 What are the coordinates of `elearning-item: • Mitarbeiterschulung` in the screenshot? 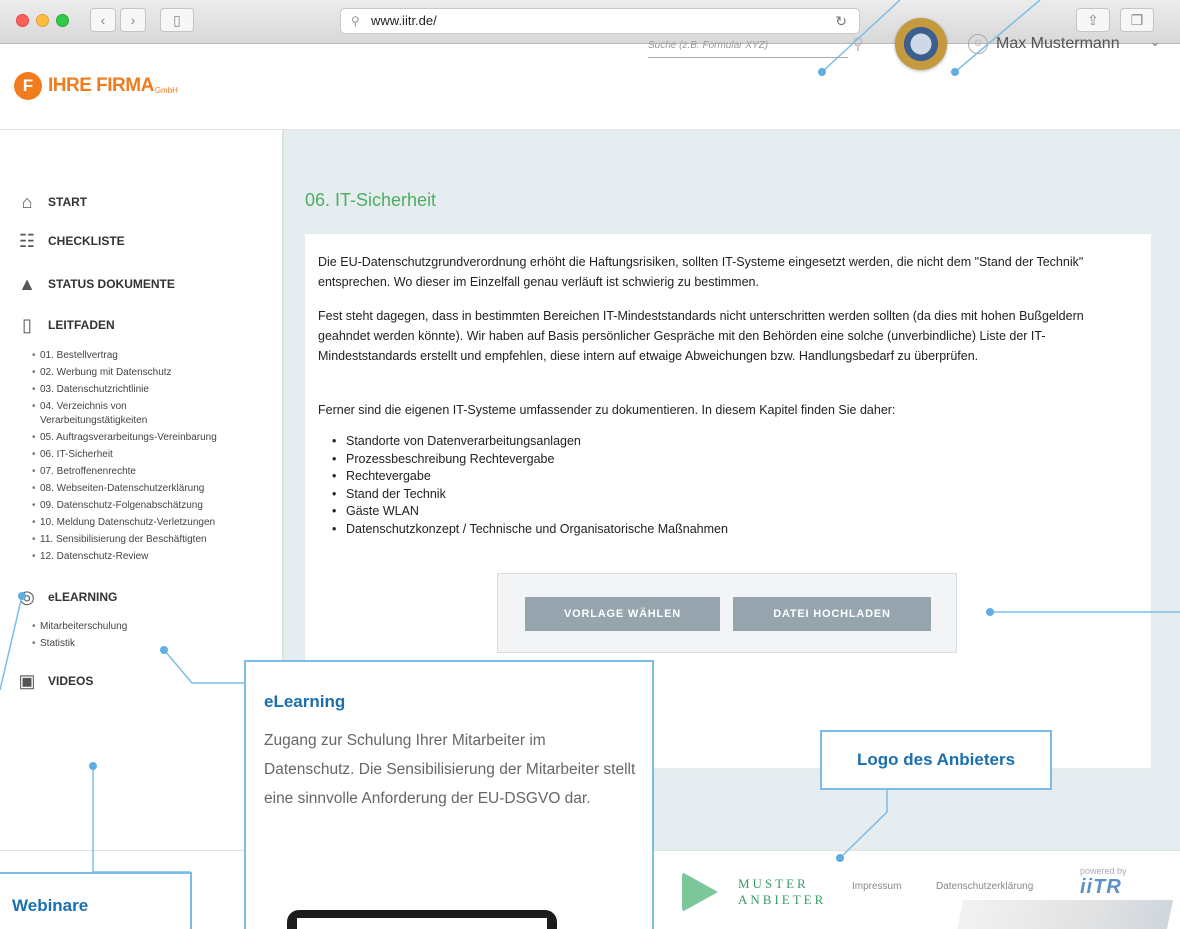 It's located at (80, 626).